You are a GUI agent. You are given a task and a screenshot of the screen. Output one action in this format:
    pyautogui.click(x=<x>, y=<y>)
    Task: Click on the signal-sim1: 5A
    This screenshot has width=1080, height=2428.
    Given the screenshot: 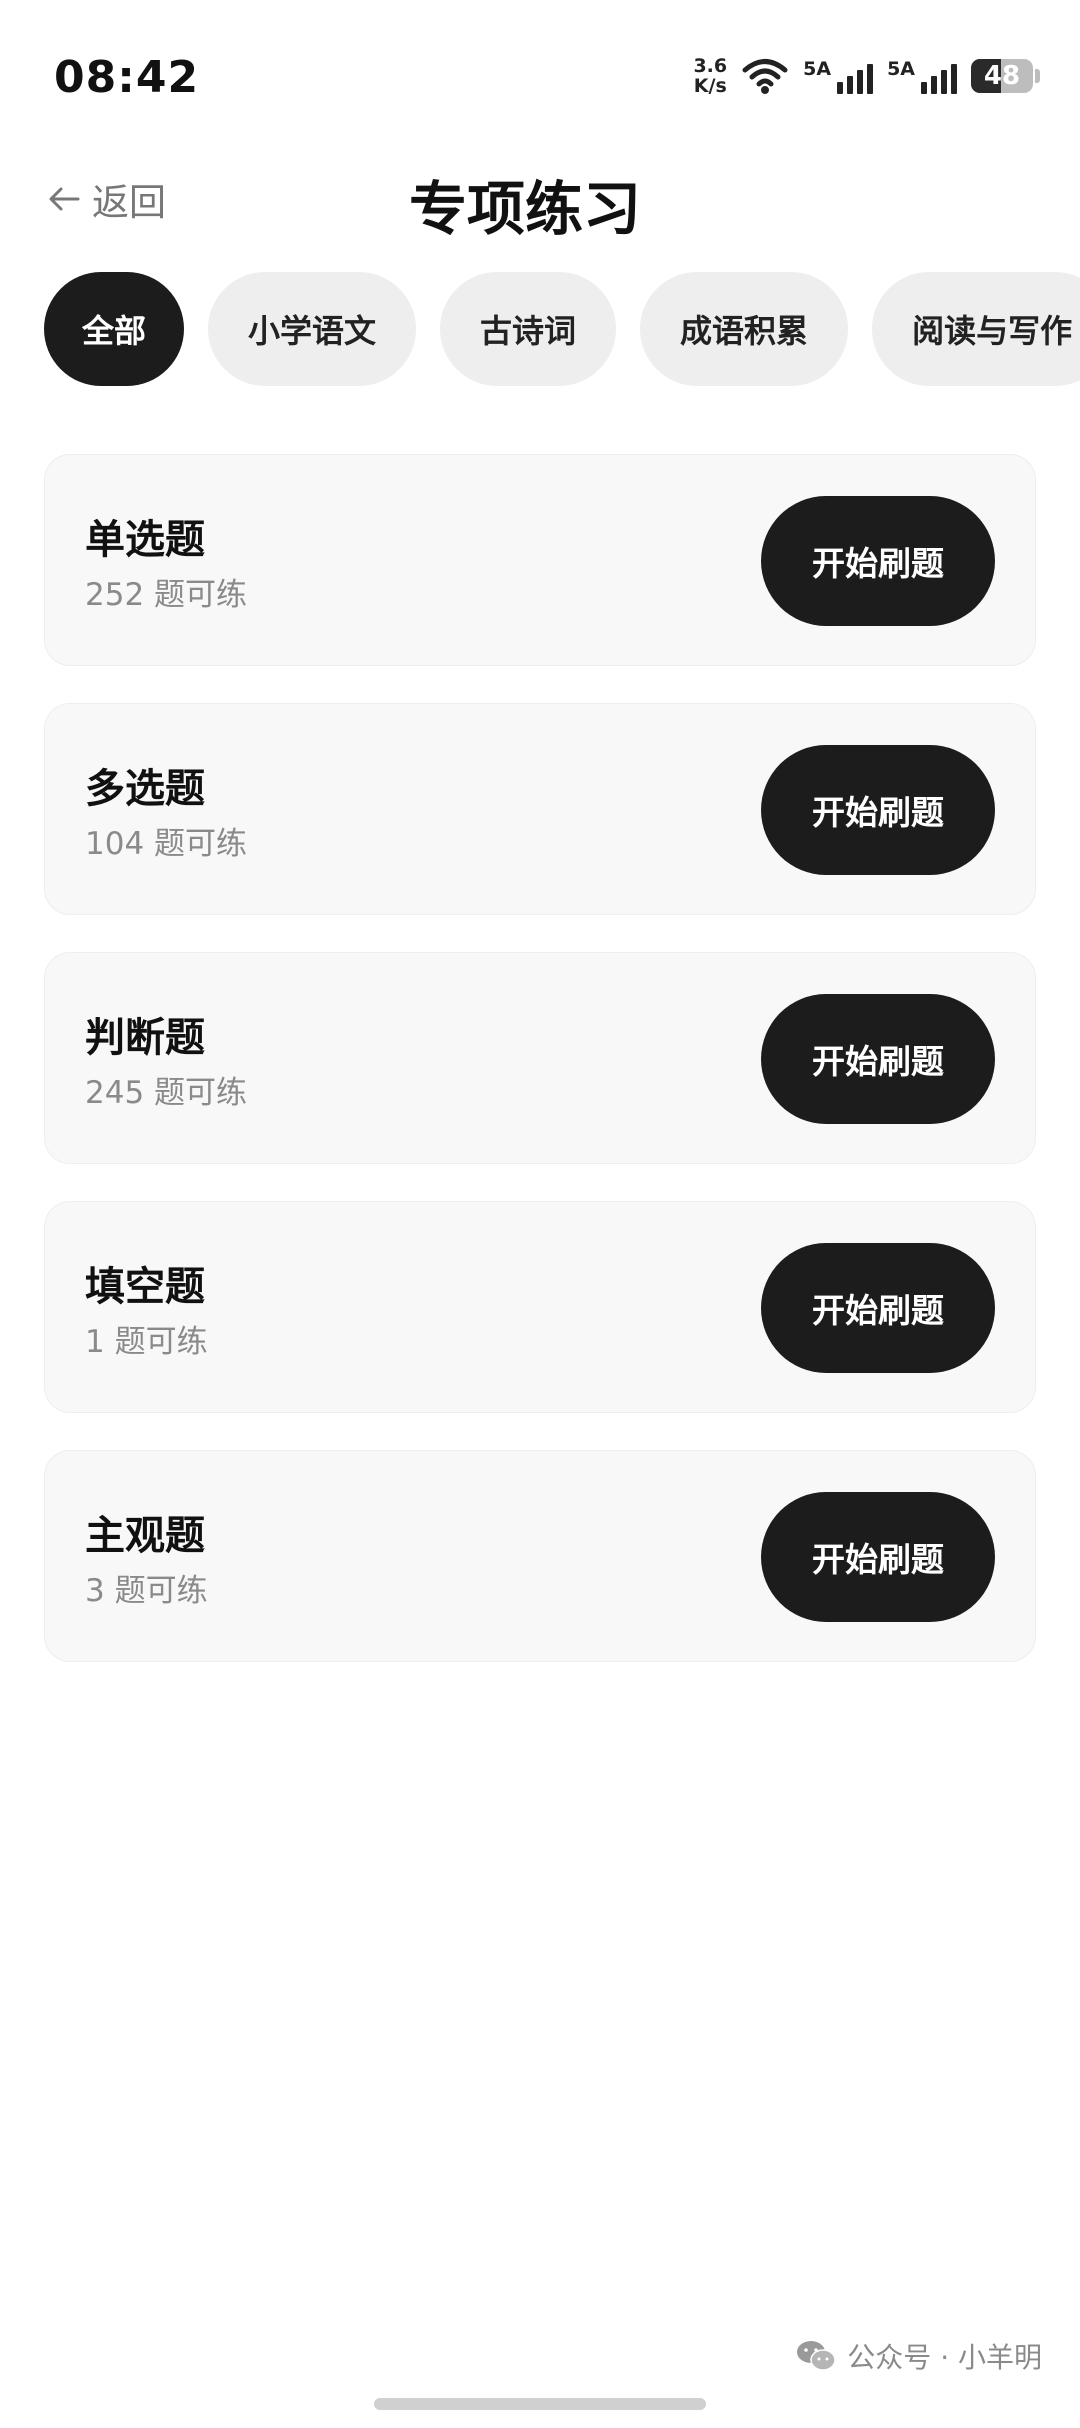 What is the action you would take?
    pyautogui.click(x=838, y=76)
    